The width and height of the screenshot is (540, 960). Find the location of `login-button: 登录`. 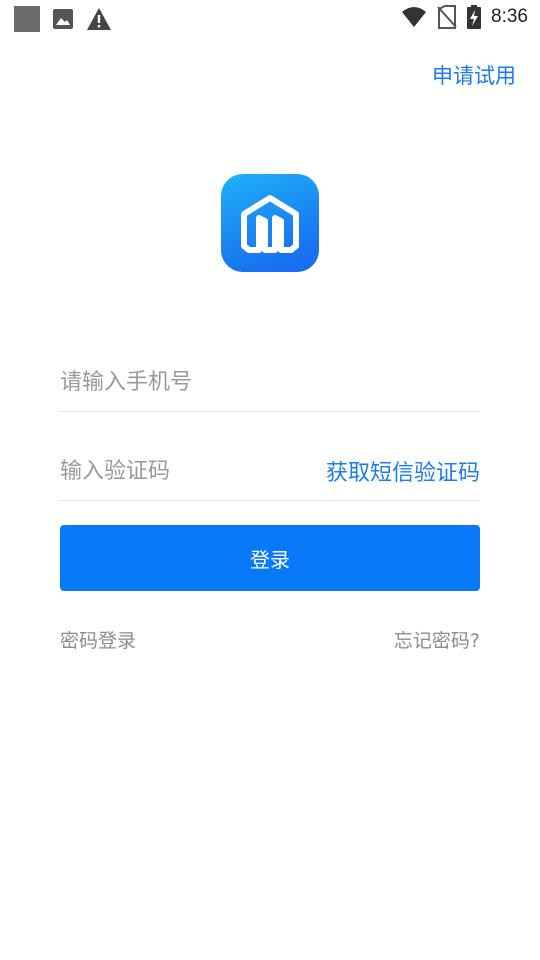

login-button: 登录 is located at coordinates (270, 558).